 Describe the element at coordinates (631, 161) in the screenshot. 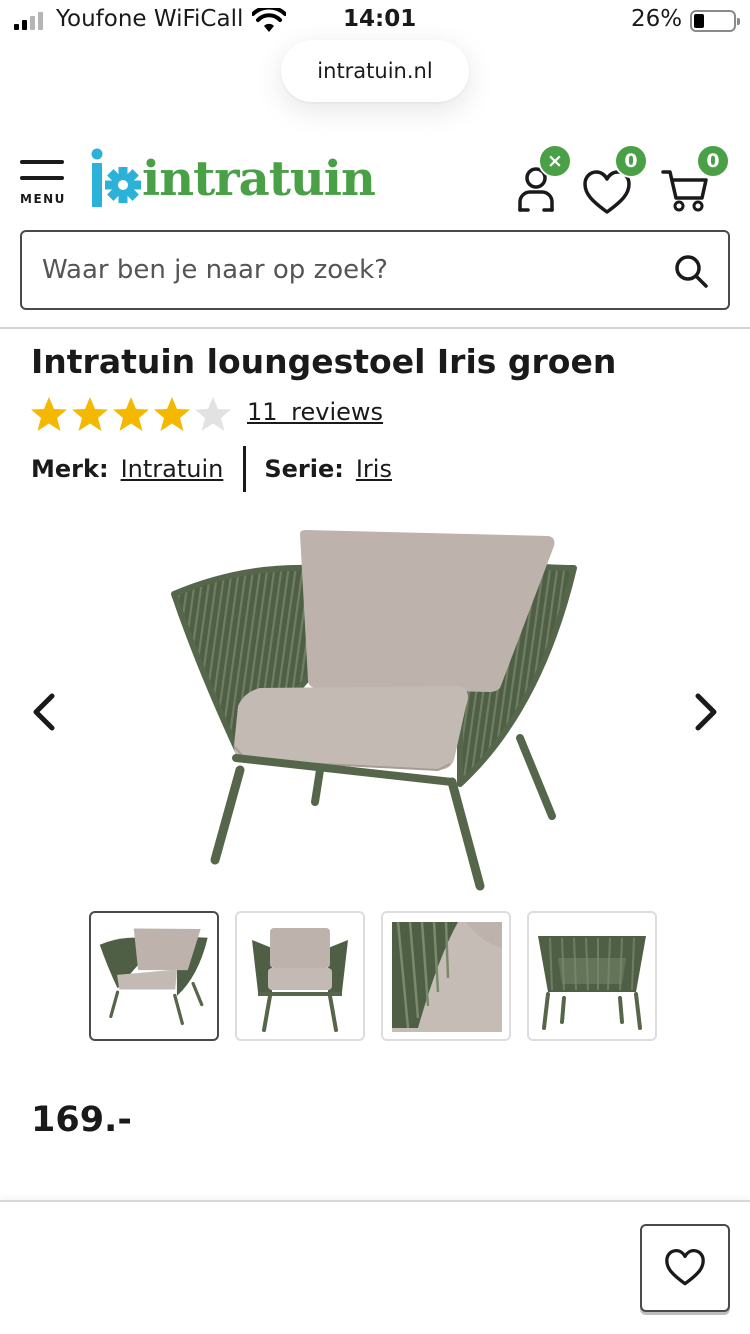

I see `wishlist-count-badge: 0` at that location.